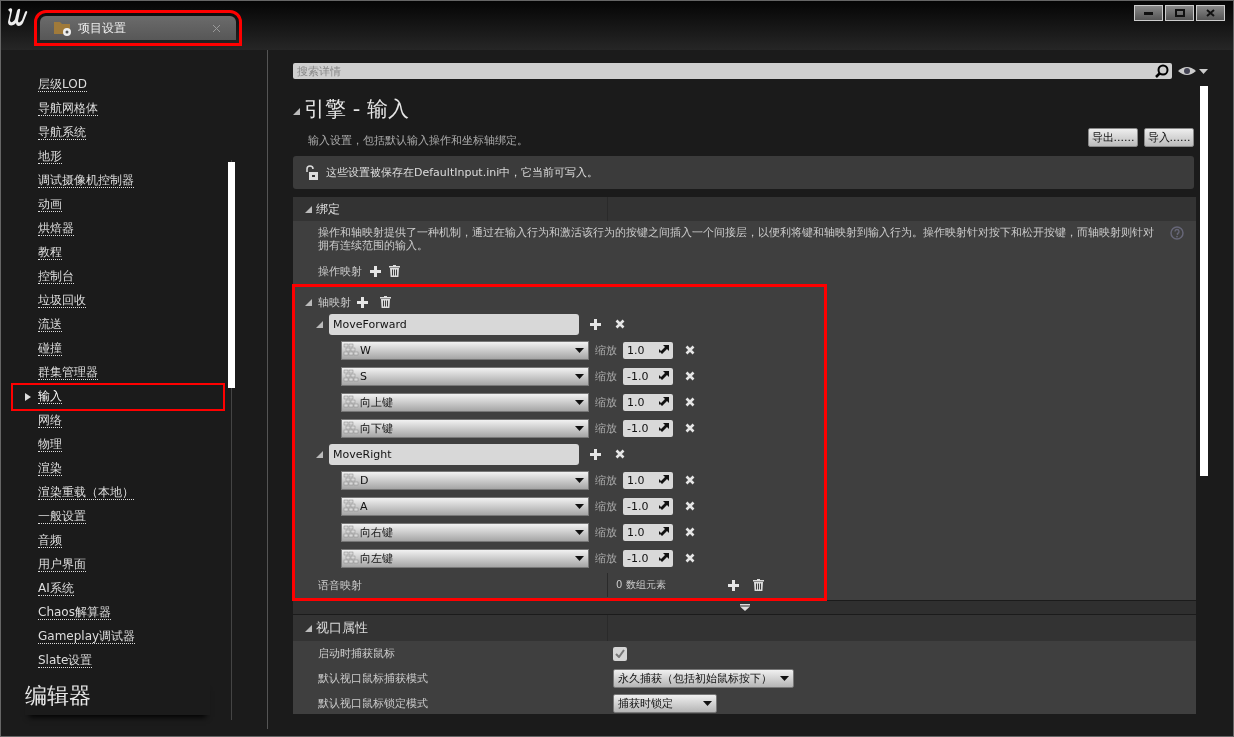  Describe the element at coordinates (118, 493) in the screenshot. I see `sidebar-item: 渲染重载（本地）` at that location.